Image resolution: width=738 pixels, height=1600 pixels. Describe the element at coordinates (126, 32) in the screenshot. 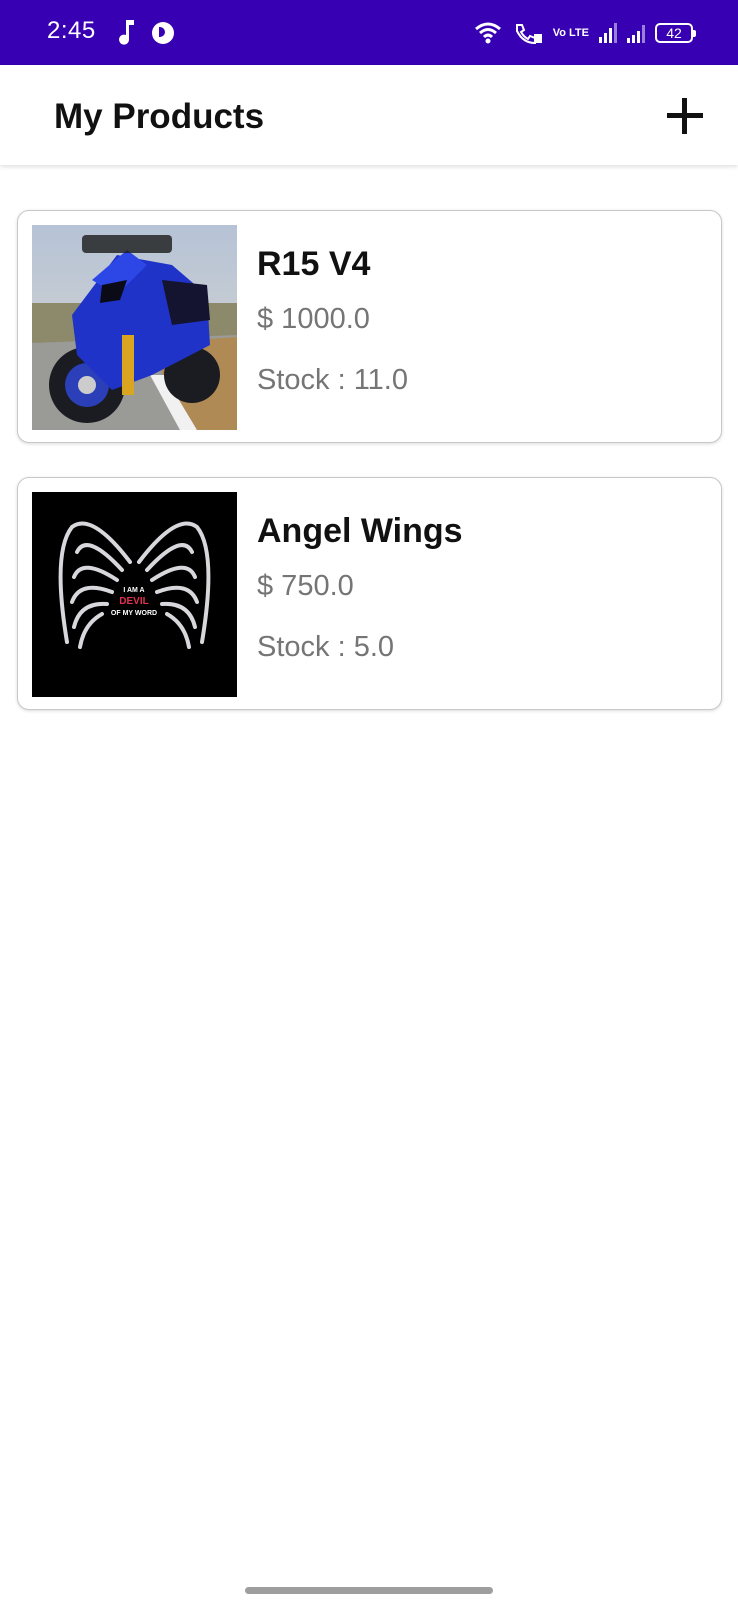

I see `music-note-icon` at that location.